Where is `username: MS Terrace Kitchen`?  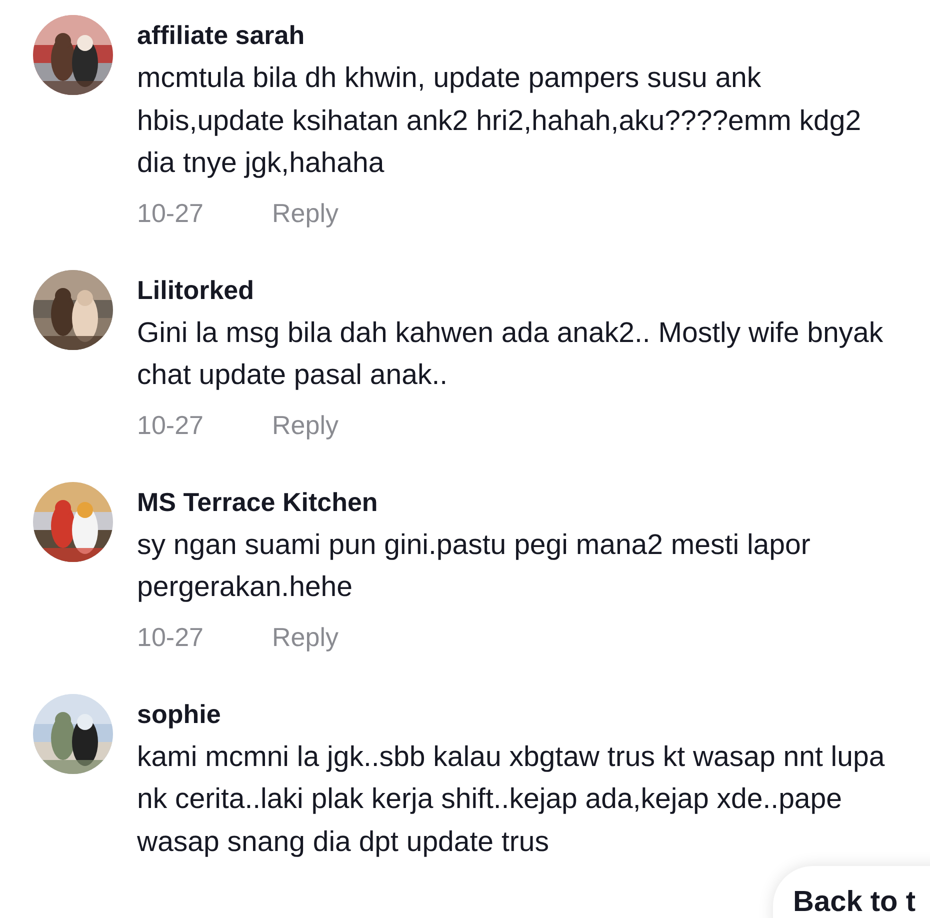
username: MS Terrace Kitchen is located at coordinates (522, 502).